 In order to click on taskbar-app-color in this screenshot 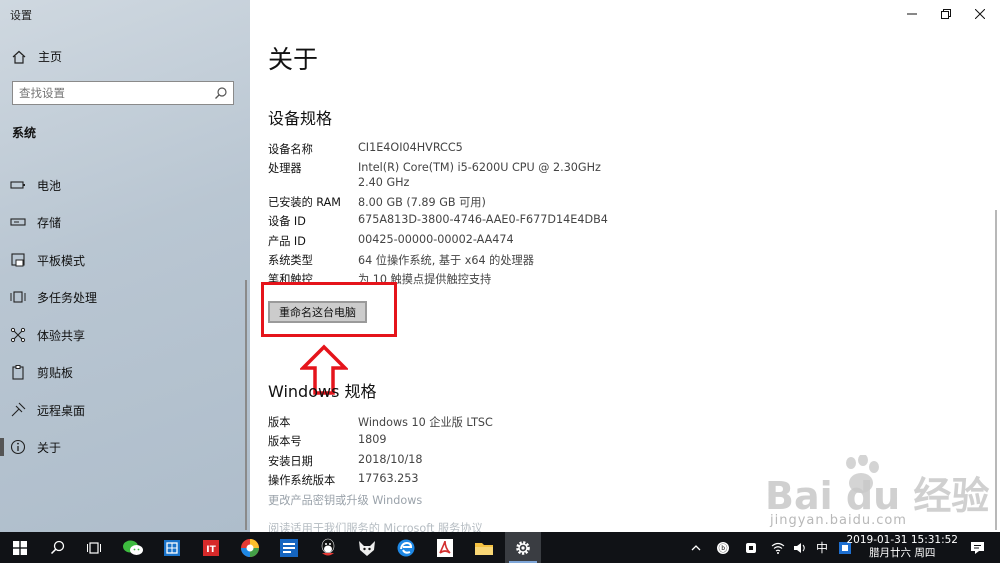, I will do `click(250, 547)`.